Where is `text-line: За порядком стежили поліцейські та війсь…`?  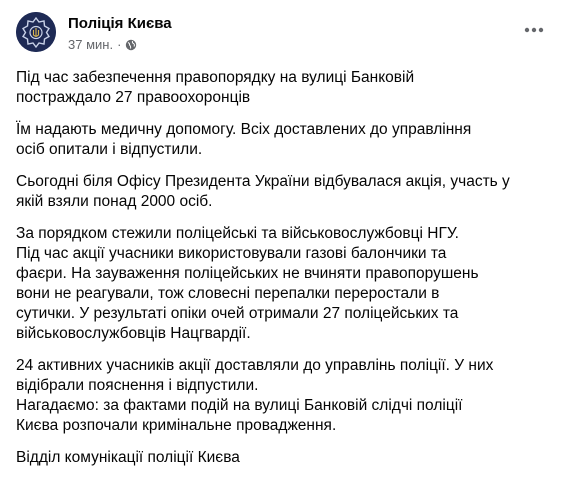
text-line: За порядком стежили поліцейські та війсь… is located at coordinates (237, 233).